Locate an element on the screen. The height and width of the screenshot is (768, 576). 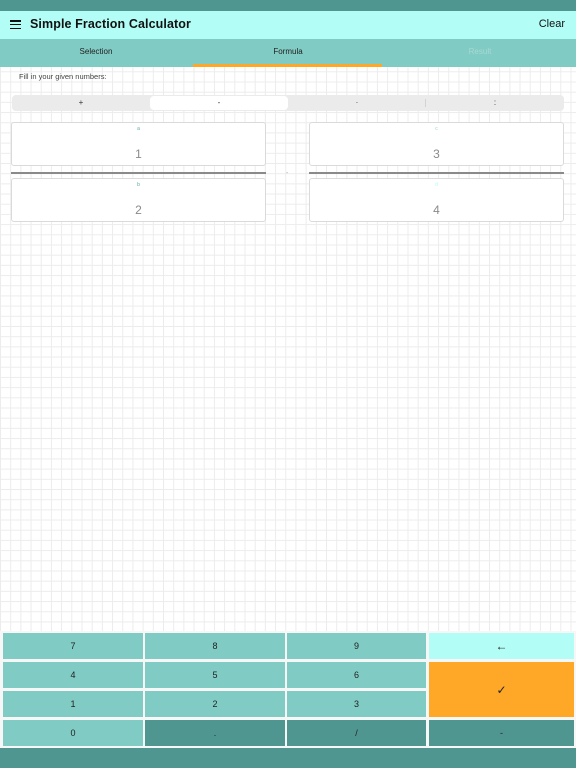
operation-selector: + - · : is located at coordinates (288, 103).